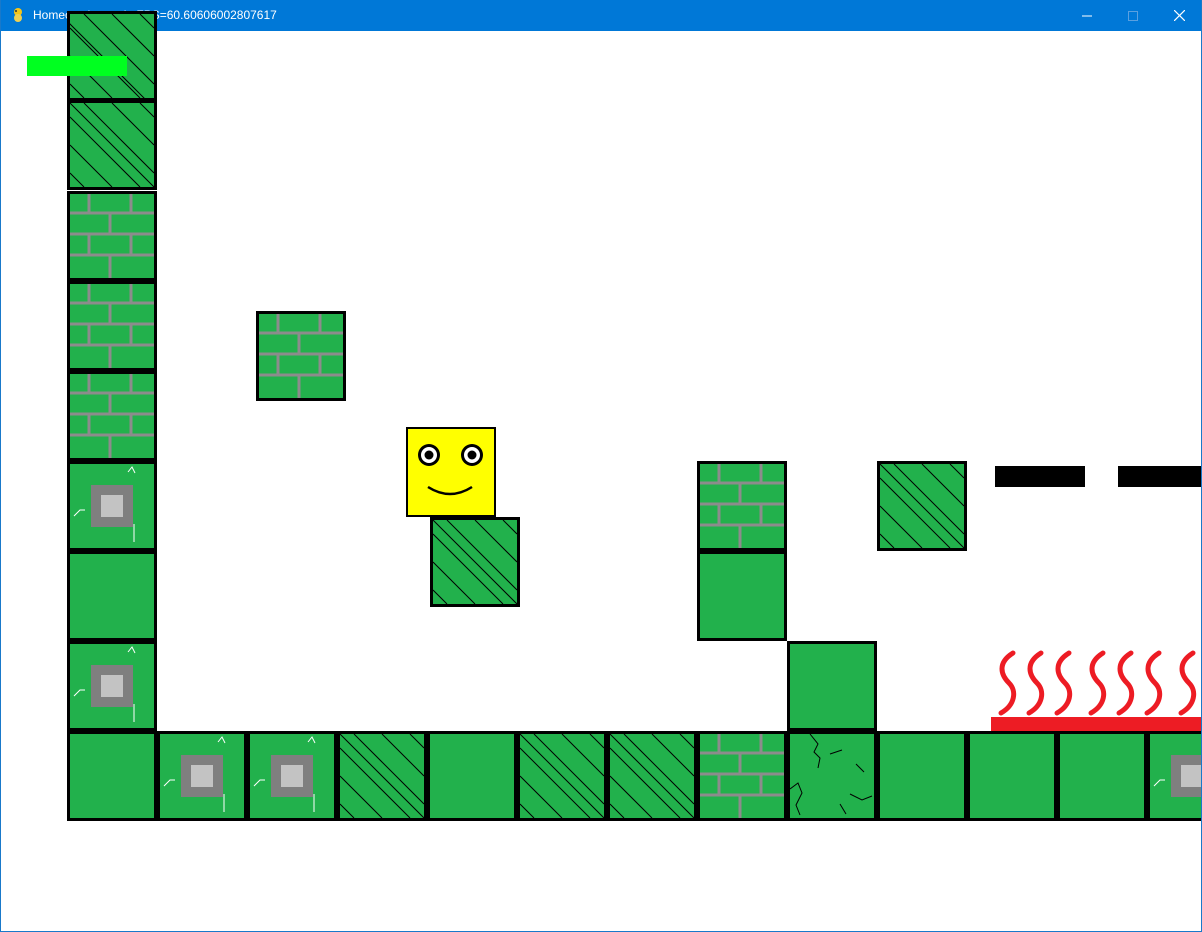 Image resolution: width=1202 pixels, height=932 pixels. What do you see at coordinates (601, 15) in the screenshot?
I see `title-bar: Homecoming main FPS=60.60606002807617` at bounding box center [601, 15].